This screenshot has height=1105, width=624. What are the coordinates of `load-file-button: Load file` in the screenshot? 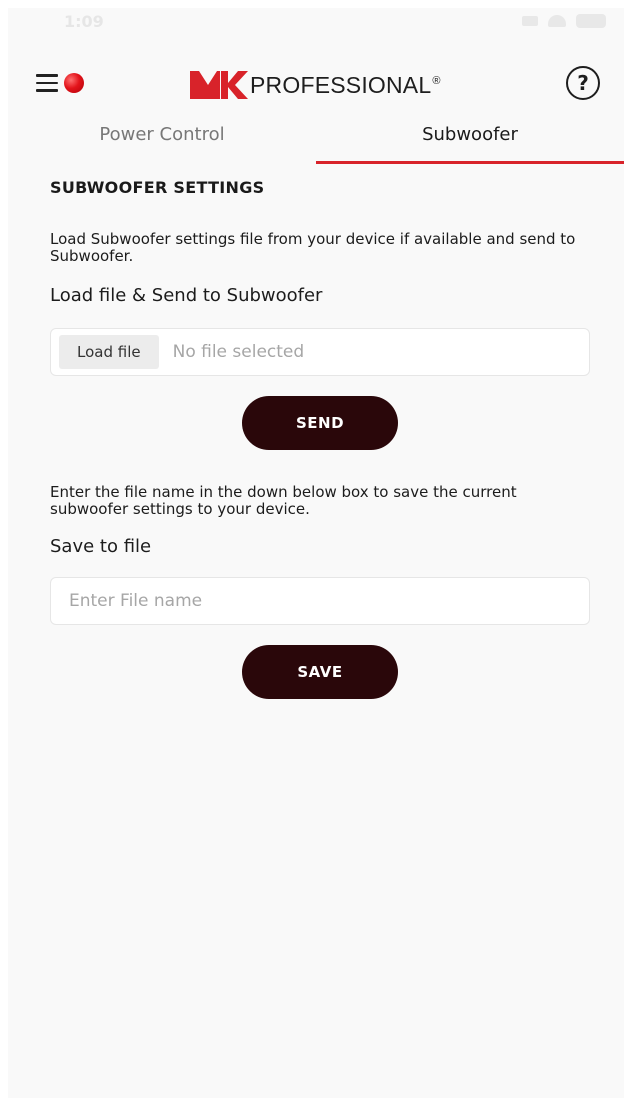 It's located at (109, 352).